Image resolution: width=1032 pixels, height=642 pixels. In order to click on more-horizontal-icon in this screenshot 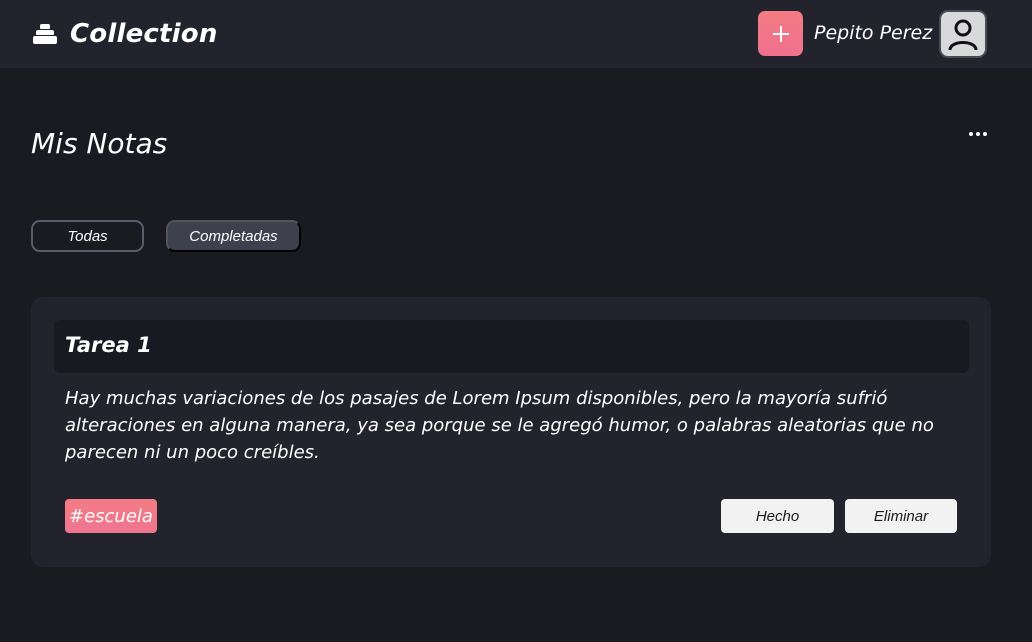, I will do `click(971, 134)`.